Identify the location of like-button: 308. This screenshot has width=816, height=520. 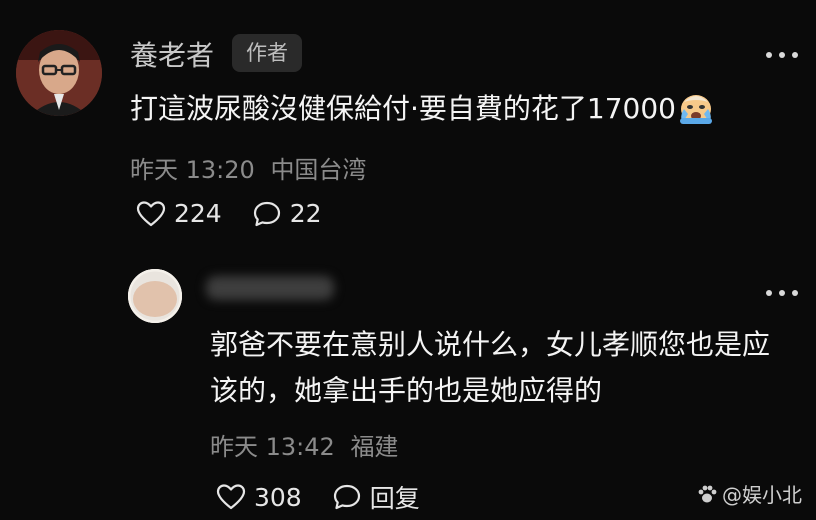
(259, 497).